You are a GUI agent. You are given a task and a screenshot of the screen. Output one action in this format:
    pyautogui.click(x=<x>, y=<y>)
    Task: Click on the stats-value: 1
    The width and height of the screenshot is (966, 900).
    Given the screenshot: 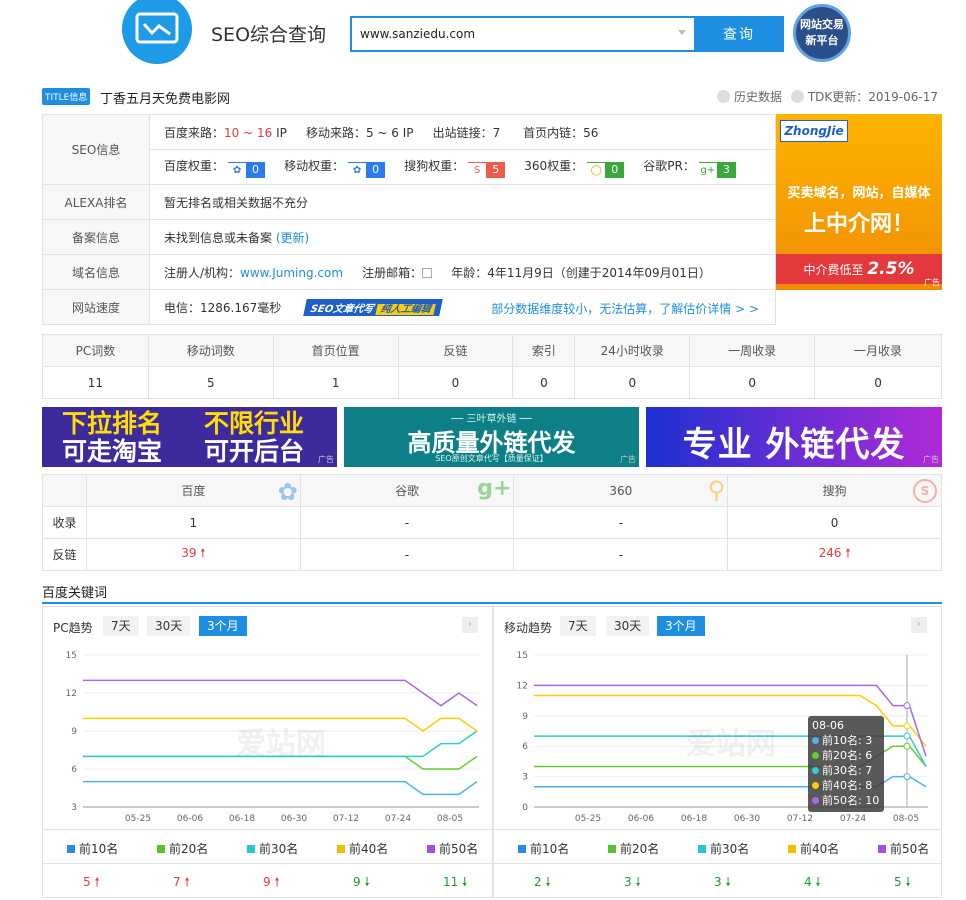 What is the action you would take?
    pyautogui.click(x=335, y=382)
    